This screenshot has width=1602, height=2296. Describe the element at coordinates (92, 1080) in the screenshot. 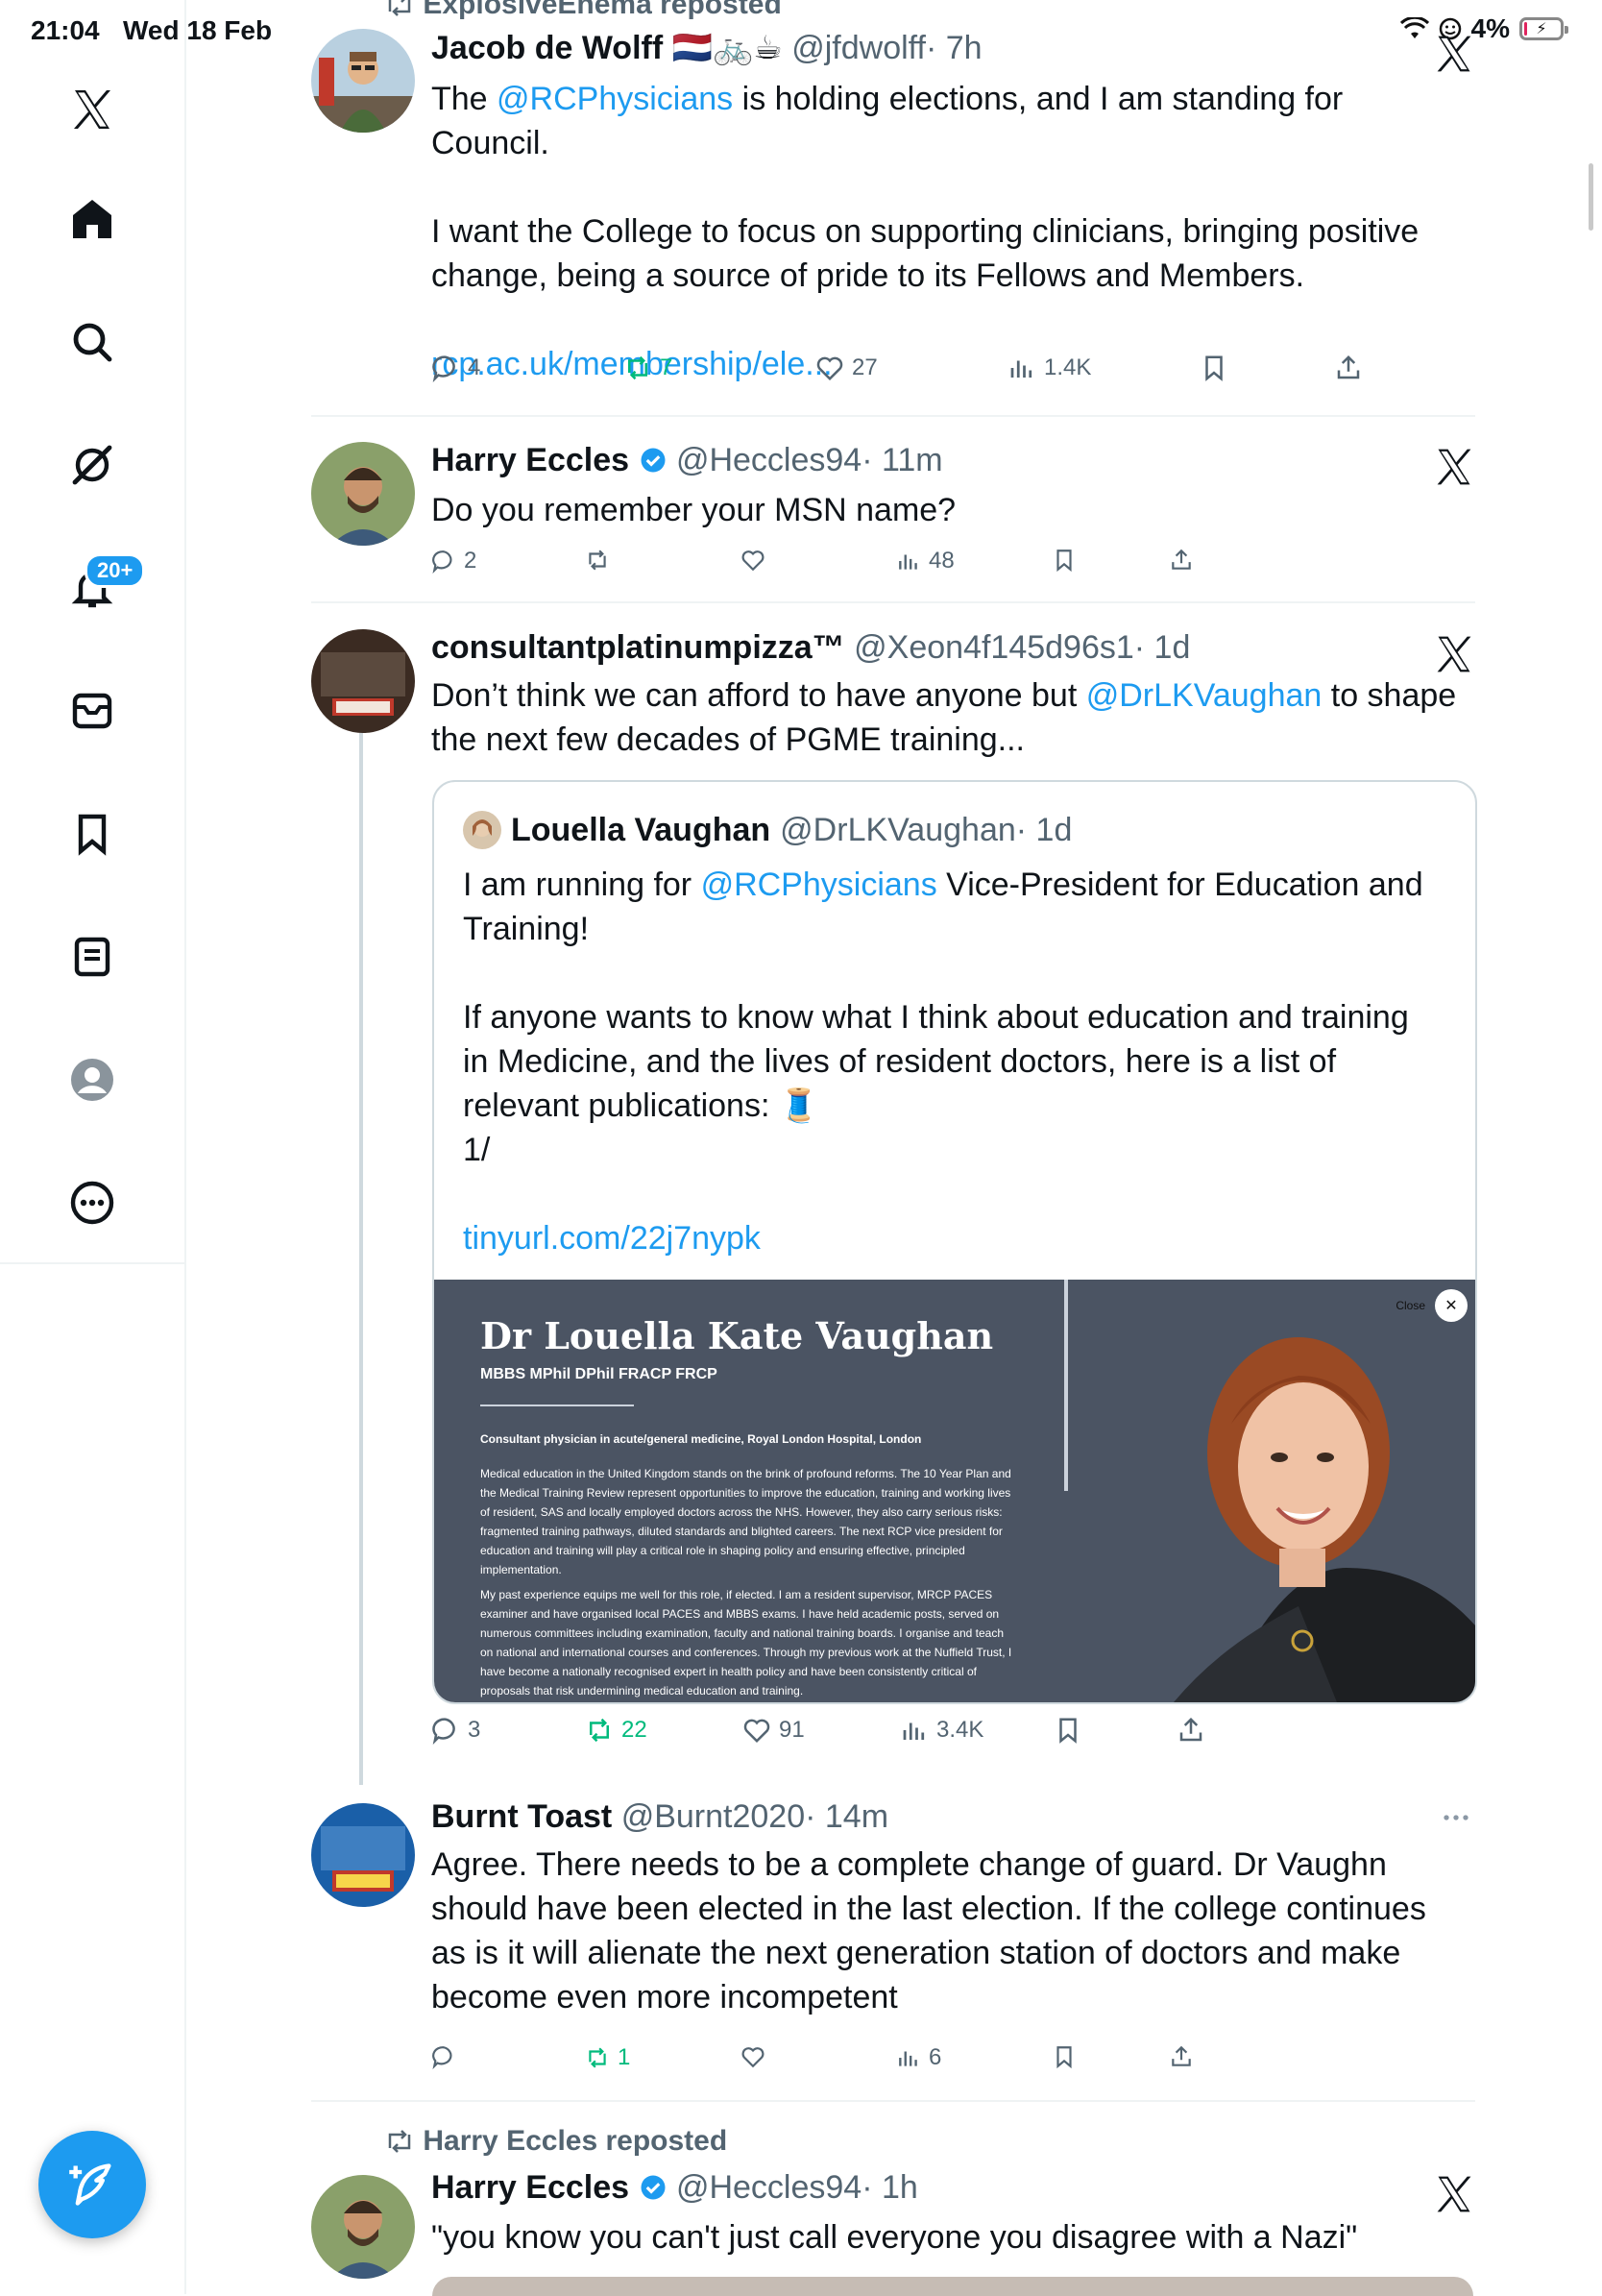

I see `profile-avatar-icon` at that location.